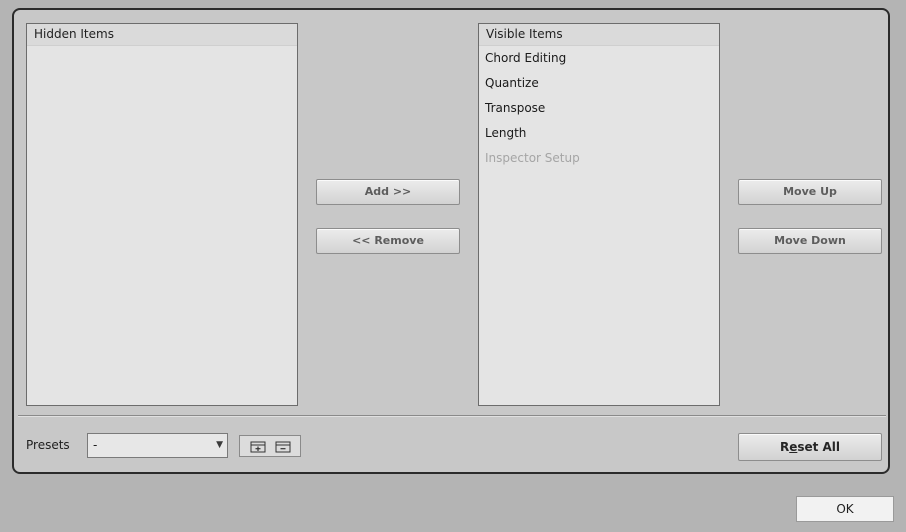 This screenshot has width=906, height=532. Describe the element at coordinates (532, 158) in the screenshot. I see `list-item-inspector-setup: Inspector Setup` at that location.